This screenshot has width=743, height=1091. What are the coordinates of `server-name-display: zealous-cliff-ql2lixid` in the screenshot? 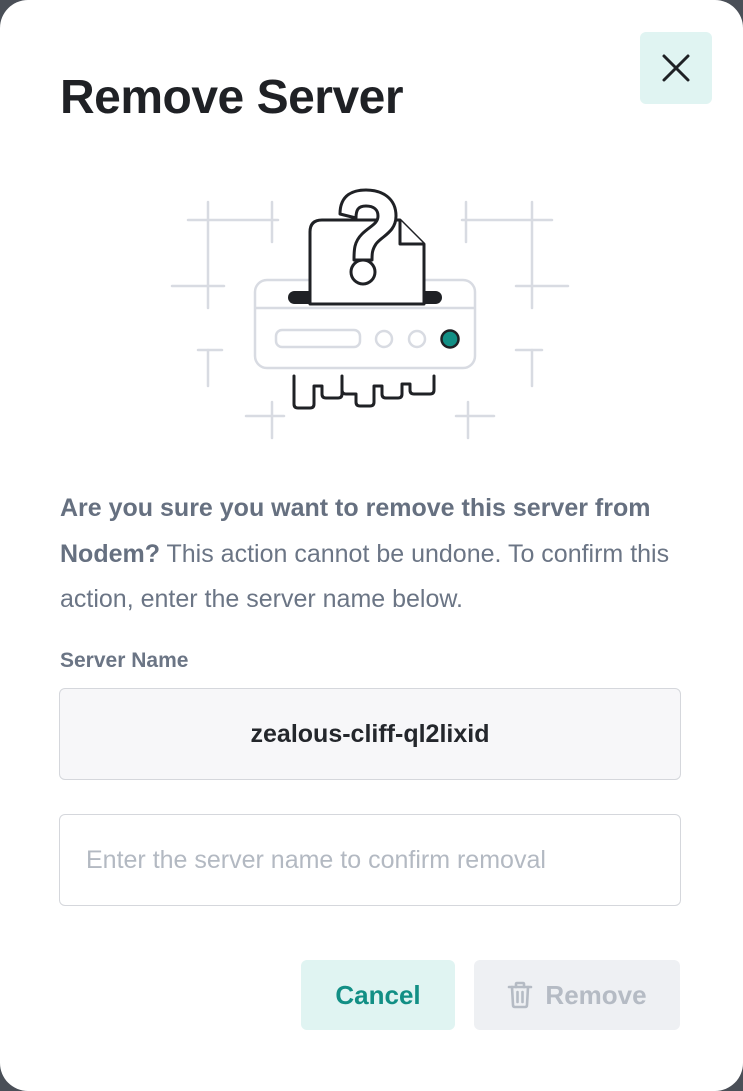 It's located at (370, 734).